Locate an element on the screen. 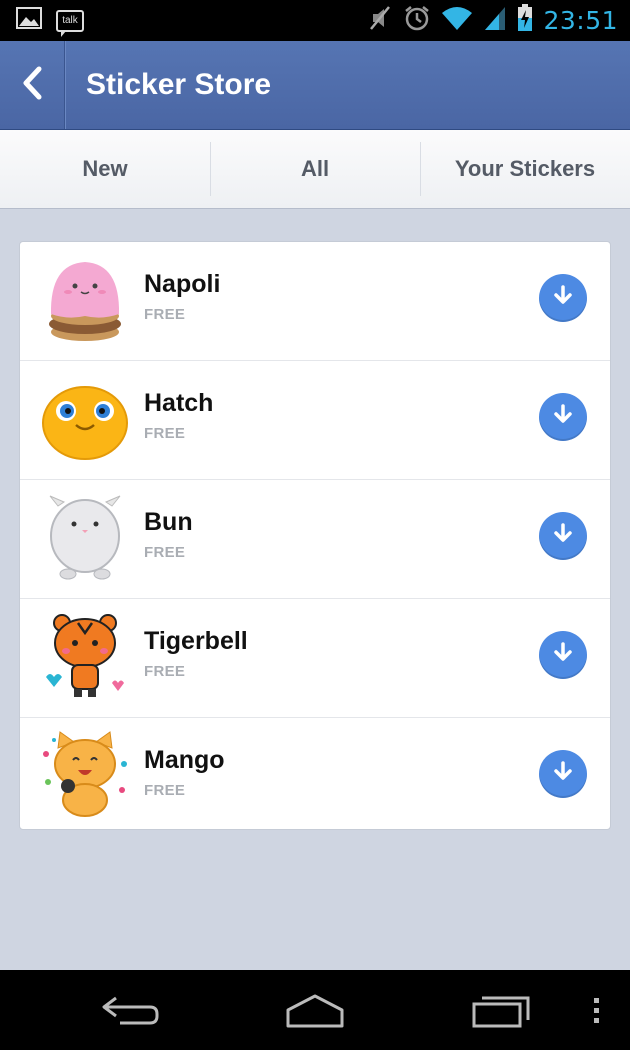  sticker-row-napoli: Napoli FREE is located at coordinates (315, 301).